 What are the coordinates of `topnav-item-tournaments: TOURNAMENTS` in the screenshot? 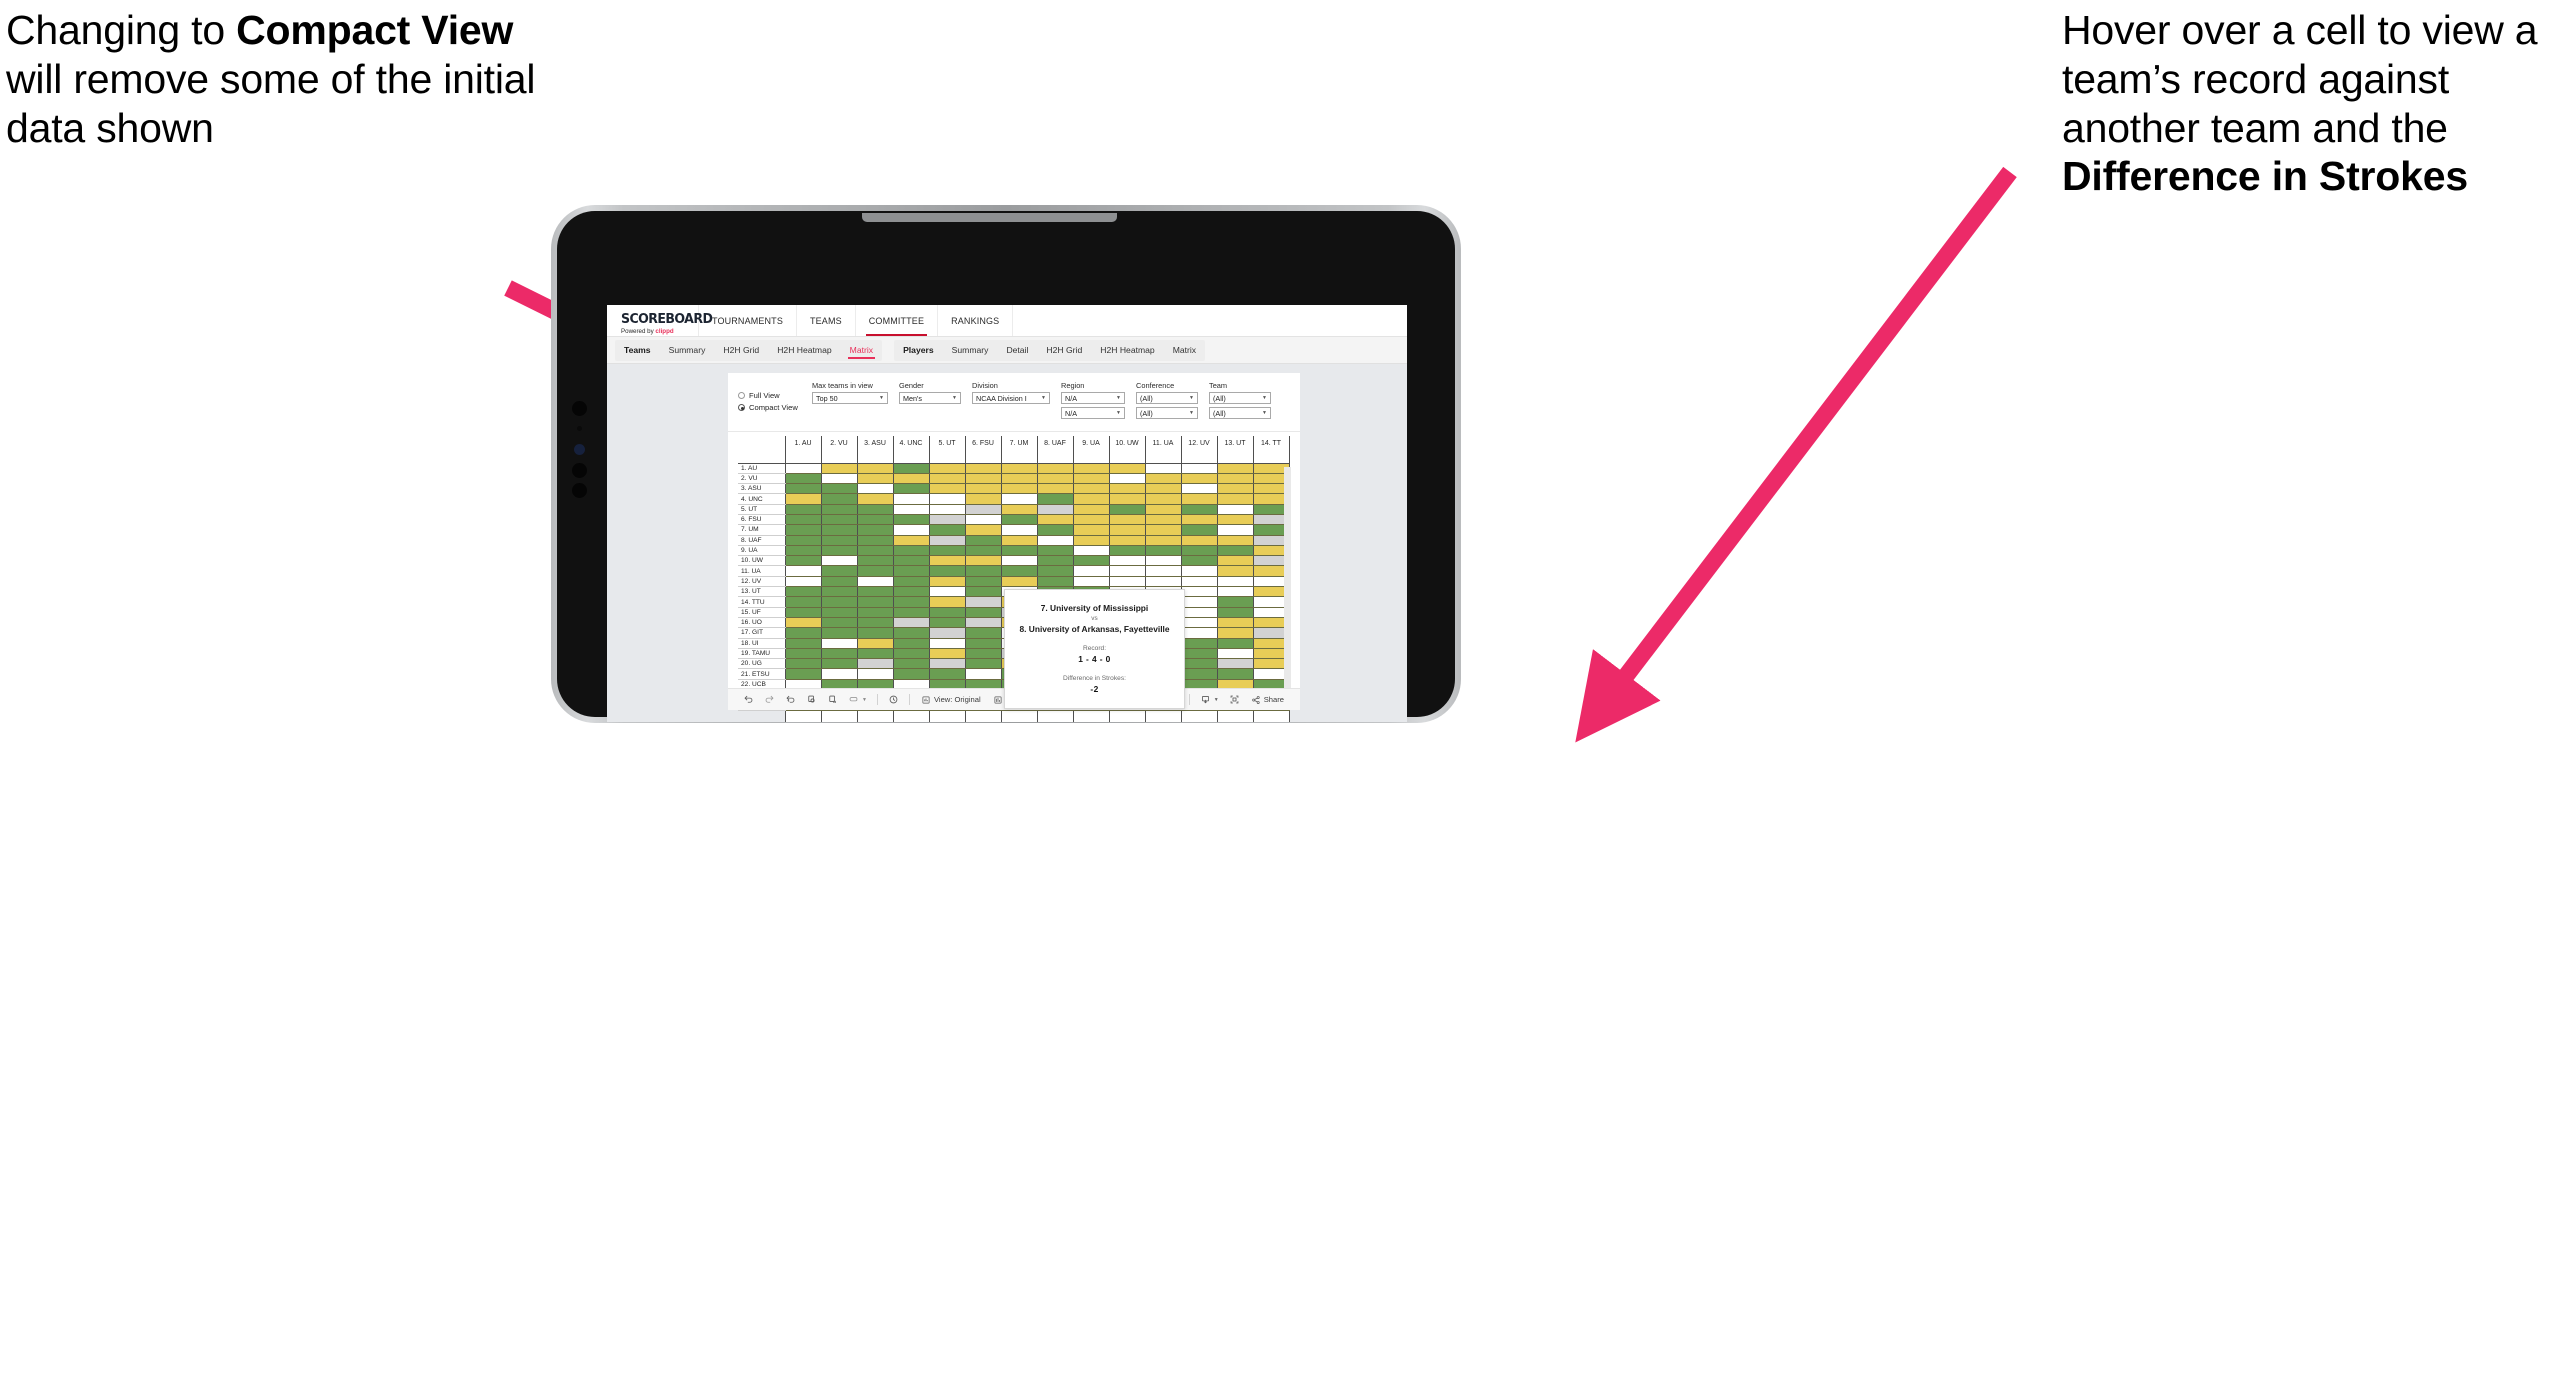 It's located at (748, 320).